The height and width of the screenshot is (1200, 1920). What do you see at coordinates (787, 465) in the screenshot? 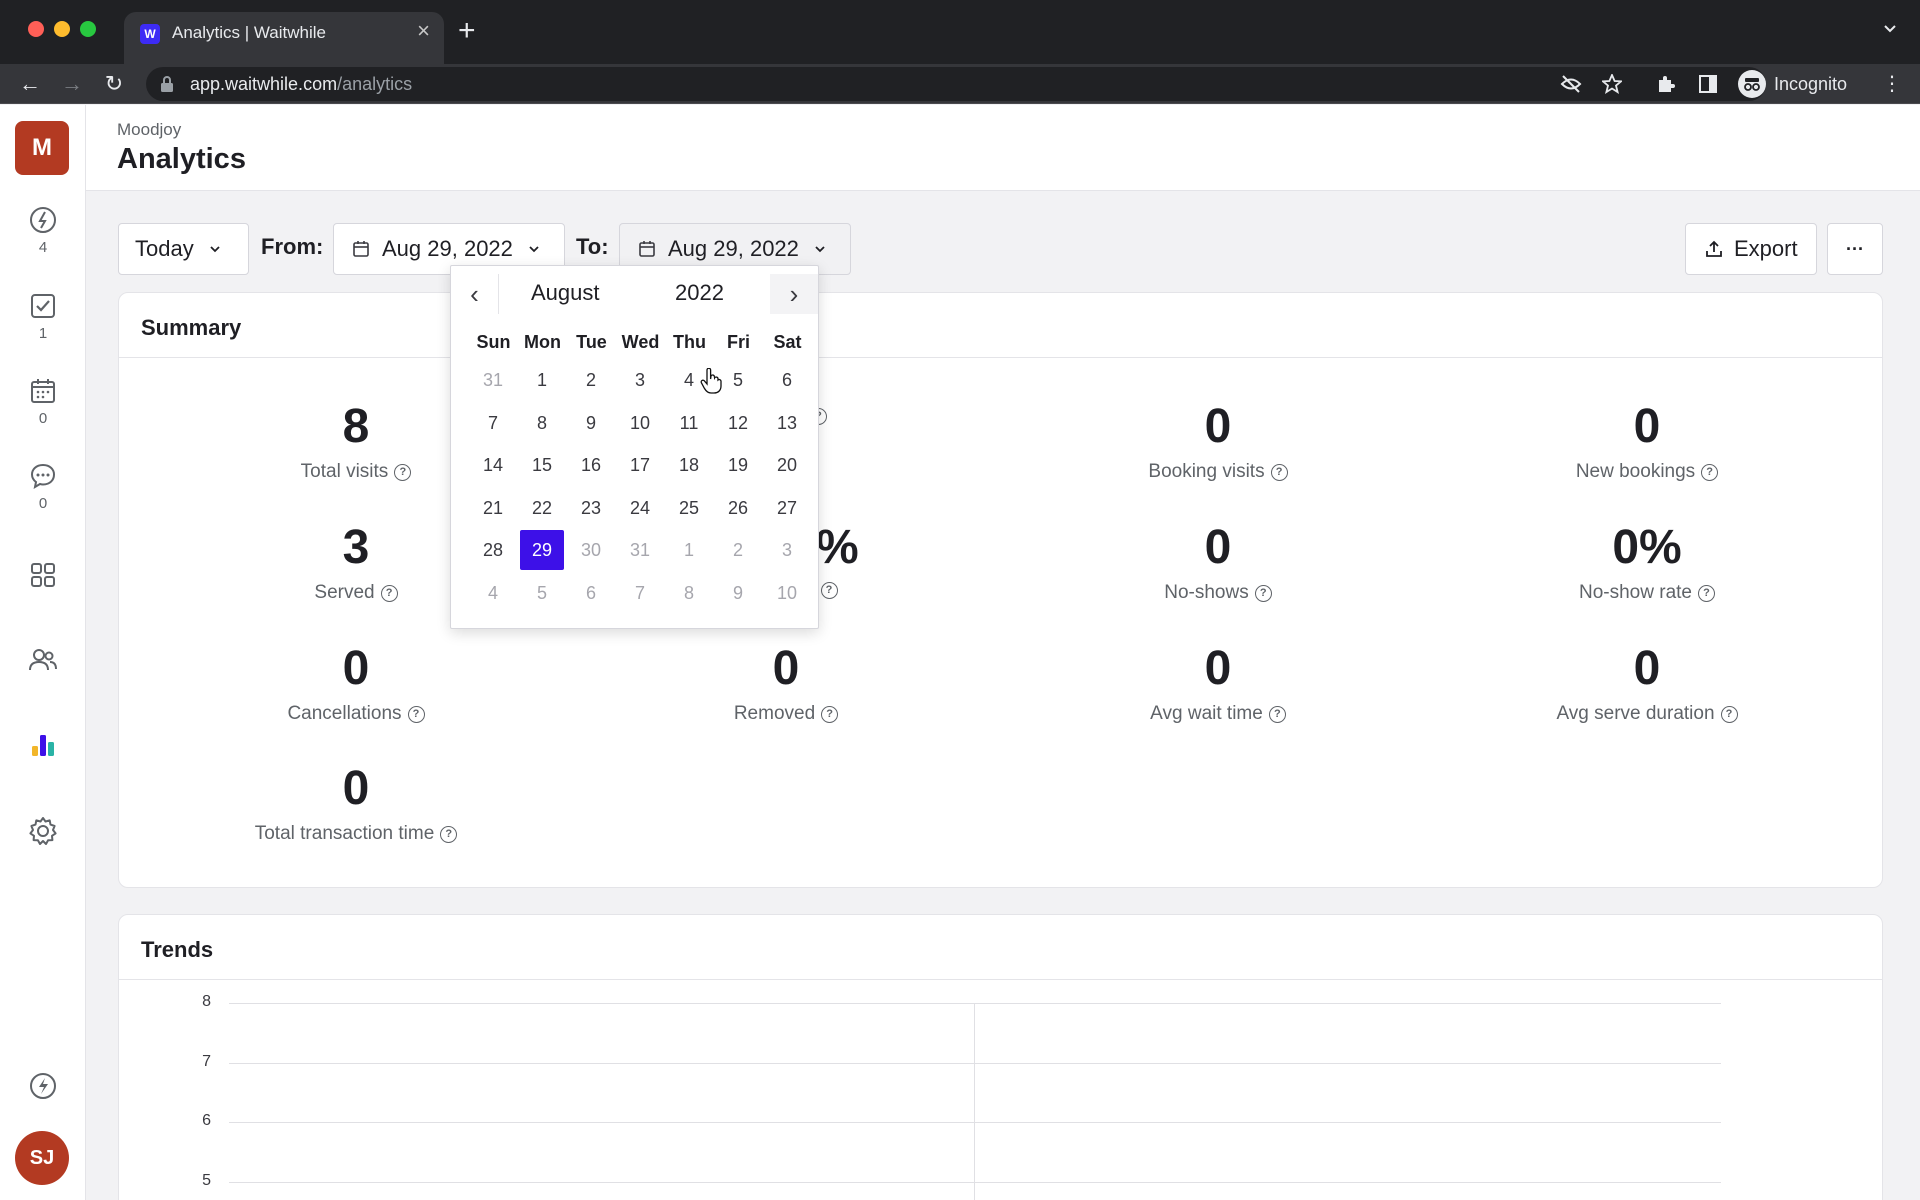
I see `calendar-day: 20` at bounding box center [787, 465].